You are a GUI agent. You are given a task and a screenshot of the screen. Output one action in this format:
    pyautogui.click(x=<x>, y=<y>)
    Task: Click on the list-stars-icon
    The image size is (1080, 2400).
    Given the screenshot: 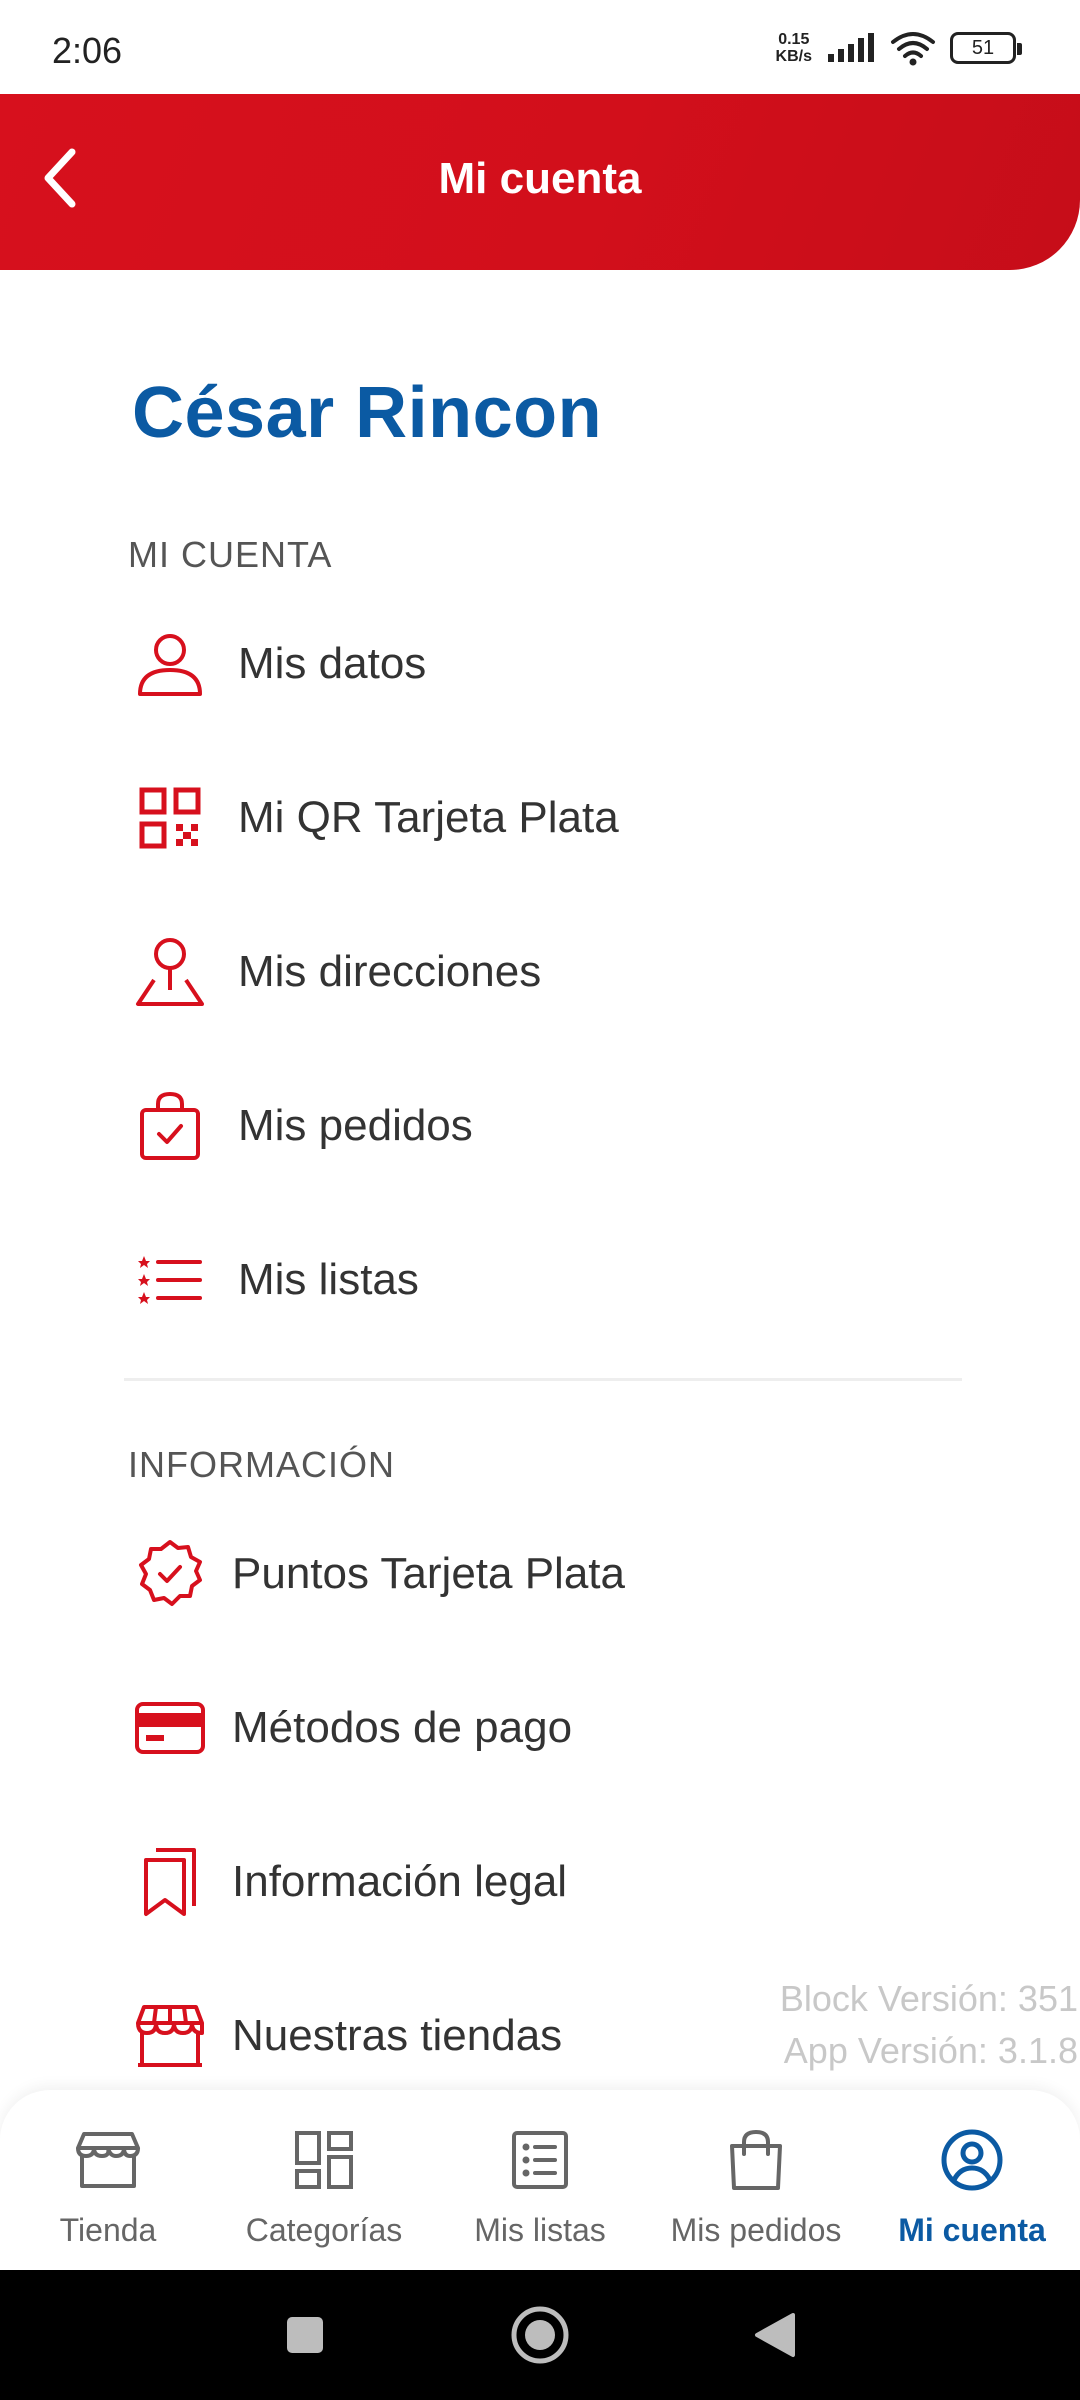 What is the action you would take?
    pyautogui.click(x=170, y=1280)
    